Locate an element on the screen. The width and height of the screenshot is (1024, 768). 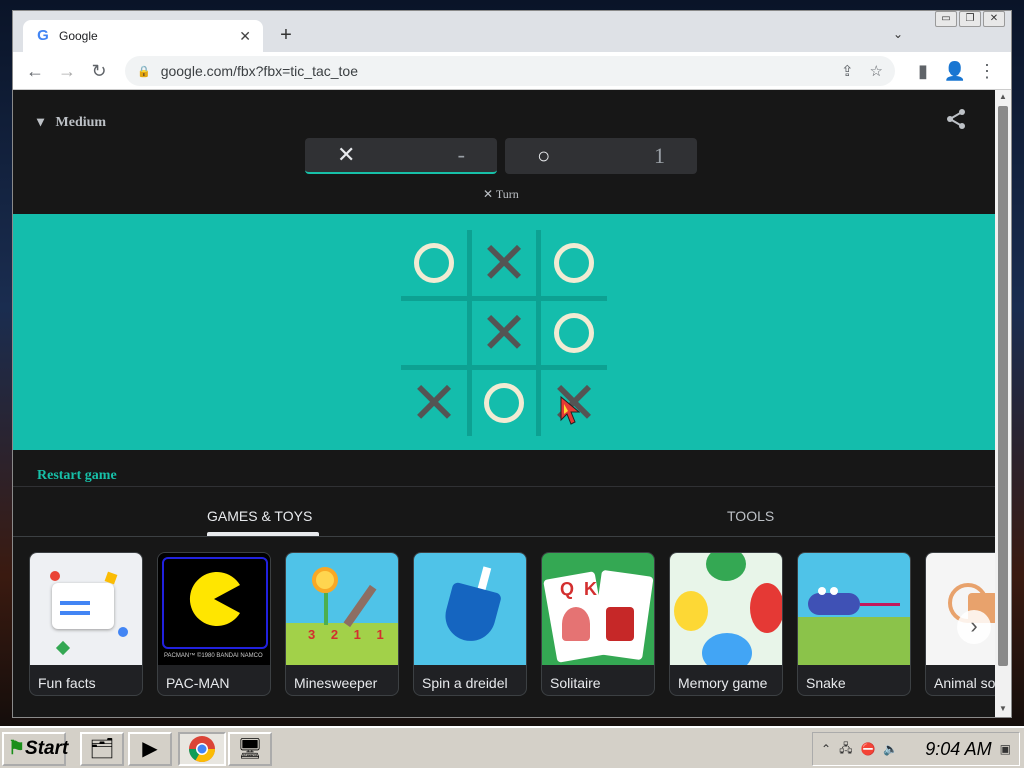
fun-facts-thumbnail is located at coordinates (86, 609).